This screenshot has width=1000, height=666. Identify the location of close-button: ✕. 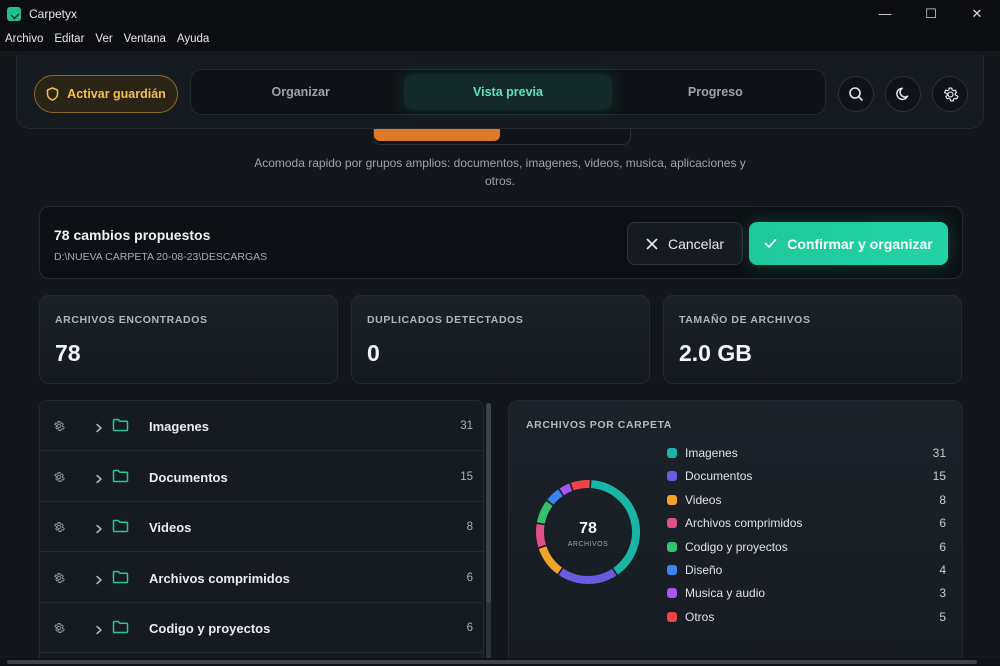
(977, 13).